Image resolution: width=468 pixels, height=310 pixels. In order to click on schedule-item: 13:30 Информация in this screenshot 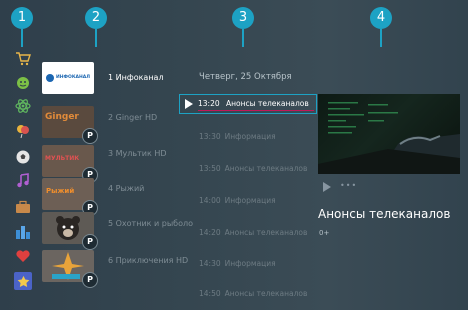, I will do `click(256, 136)`.